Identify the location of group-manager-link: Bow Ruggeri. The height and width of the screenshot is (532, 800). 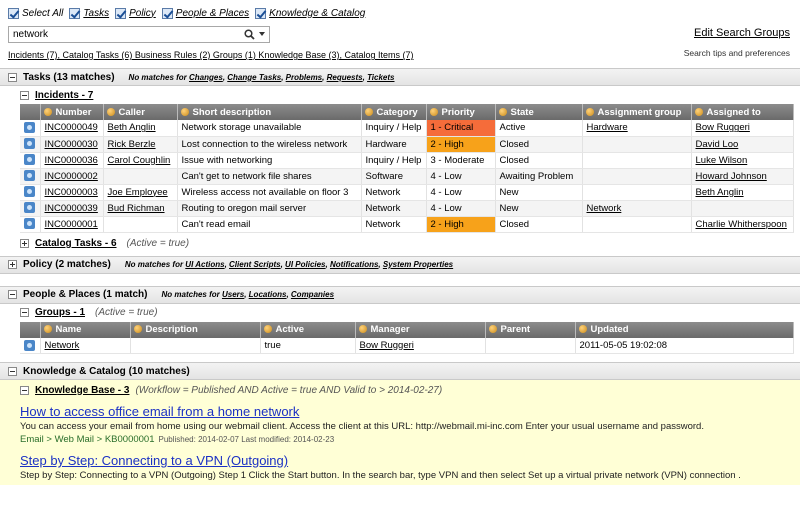
(420, 345).